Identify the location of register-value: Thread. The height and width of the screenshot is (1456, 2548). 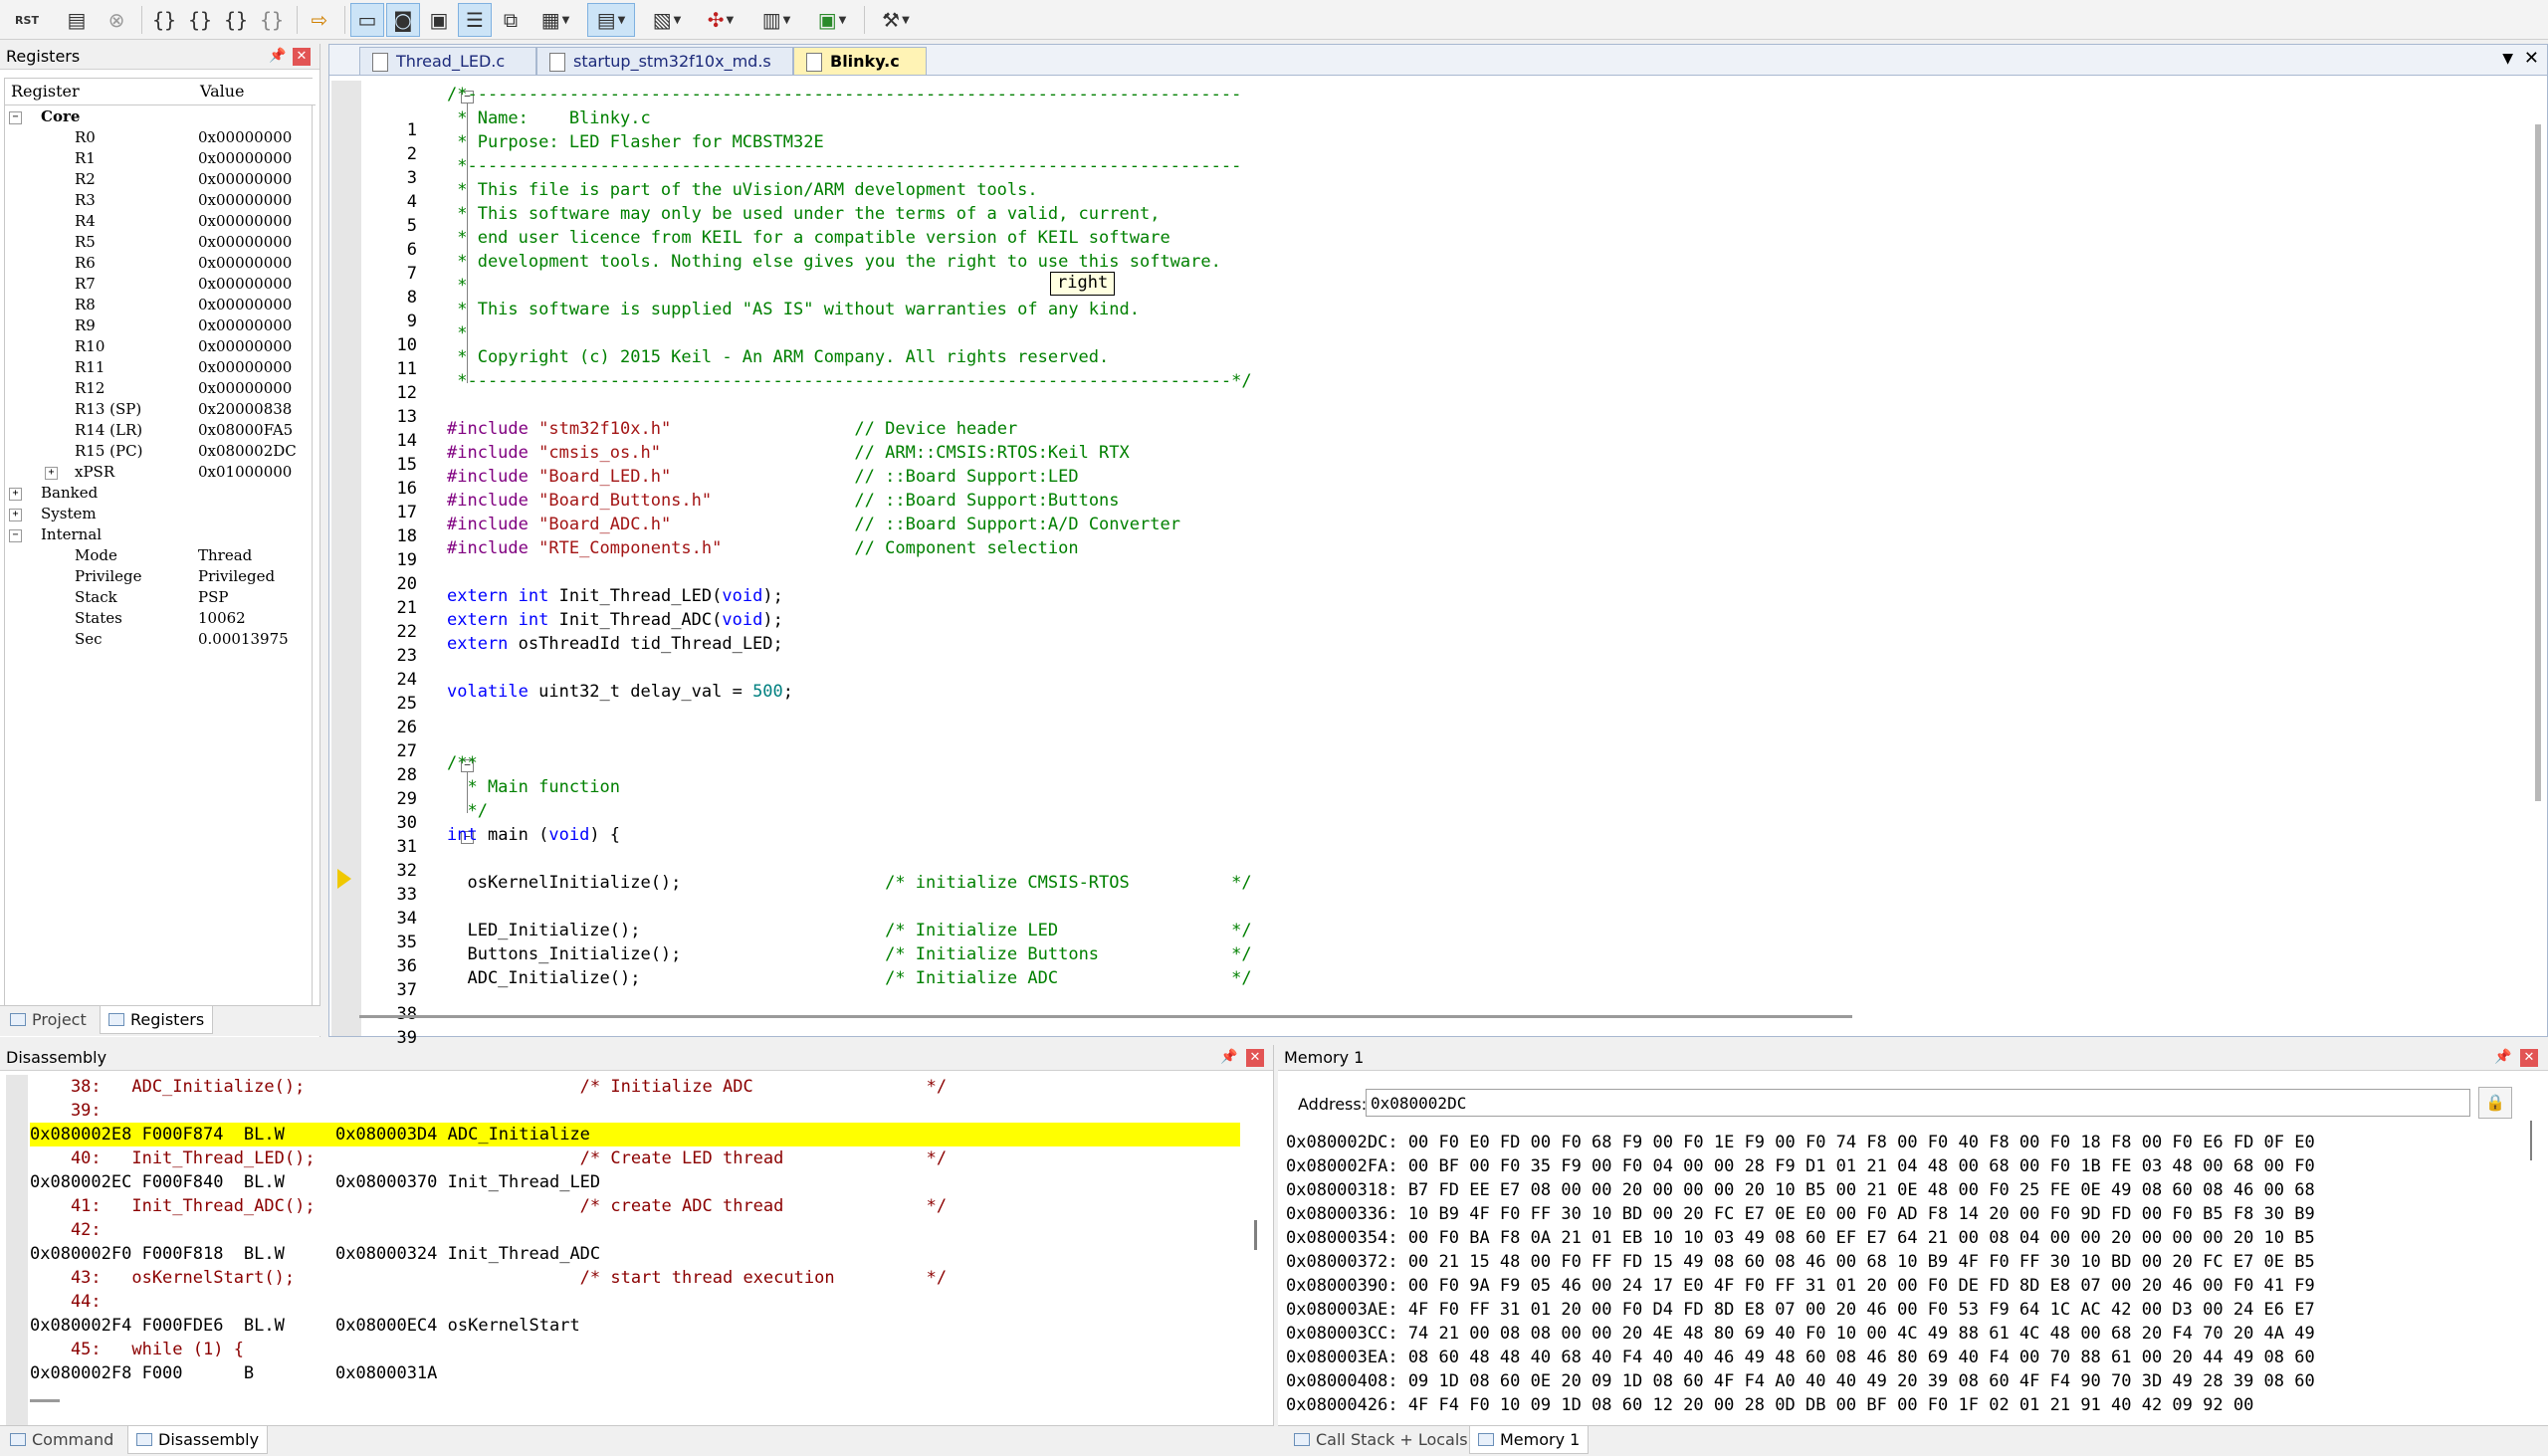
(225, 555).